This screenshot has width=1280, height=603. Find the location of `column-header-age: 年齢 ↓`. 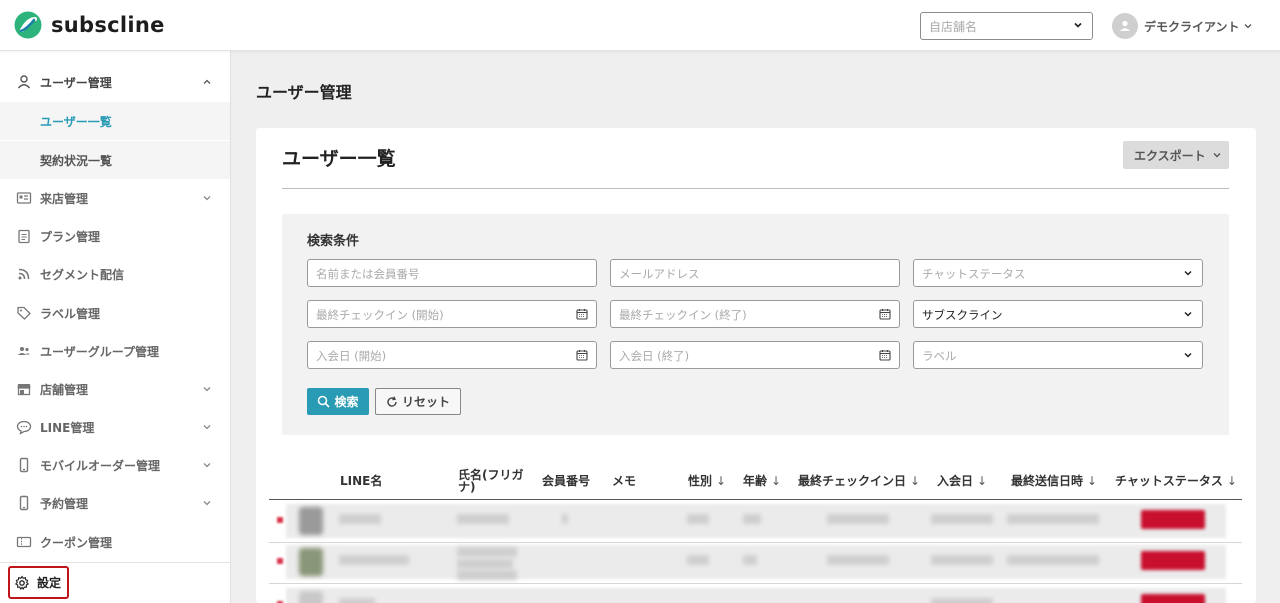

column-header-age: 年齢 ↓ is located at coordinates (762, 481).